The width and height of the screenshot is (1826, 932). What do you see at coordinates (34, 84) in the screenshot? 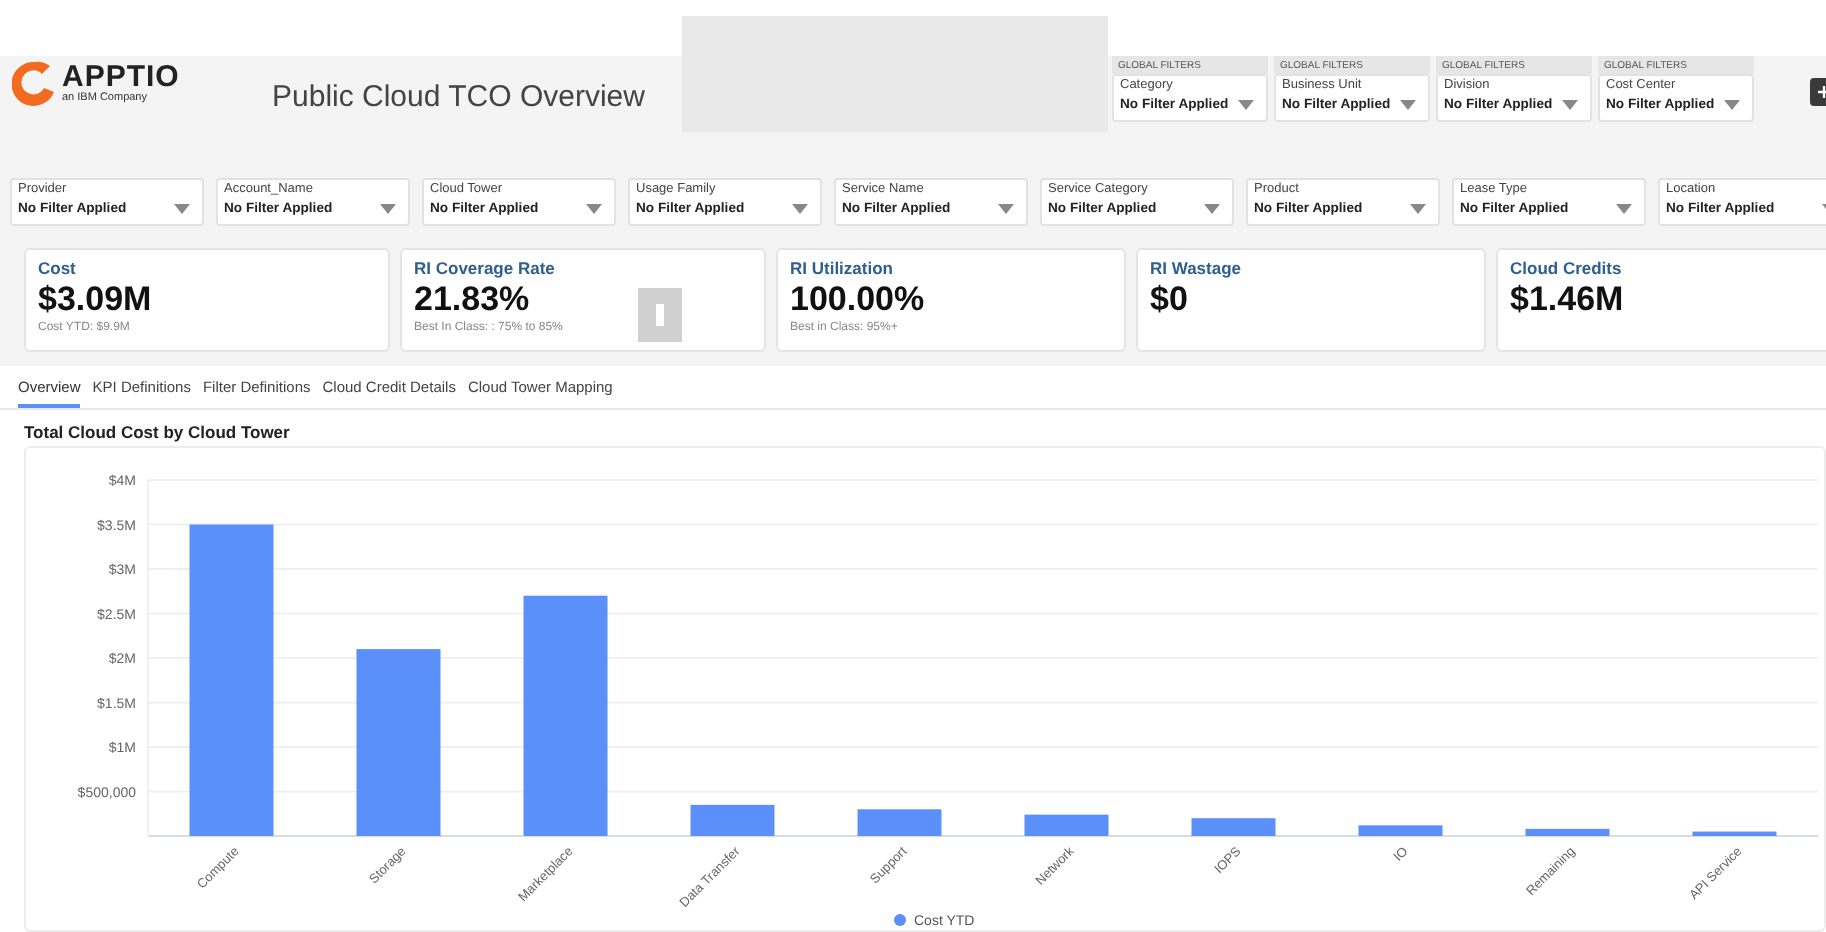
I see `logo-icon` at bounding box center [34, 84].